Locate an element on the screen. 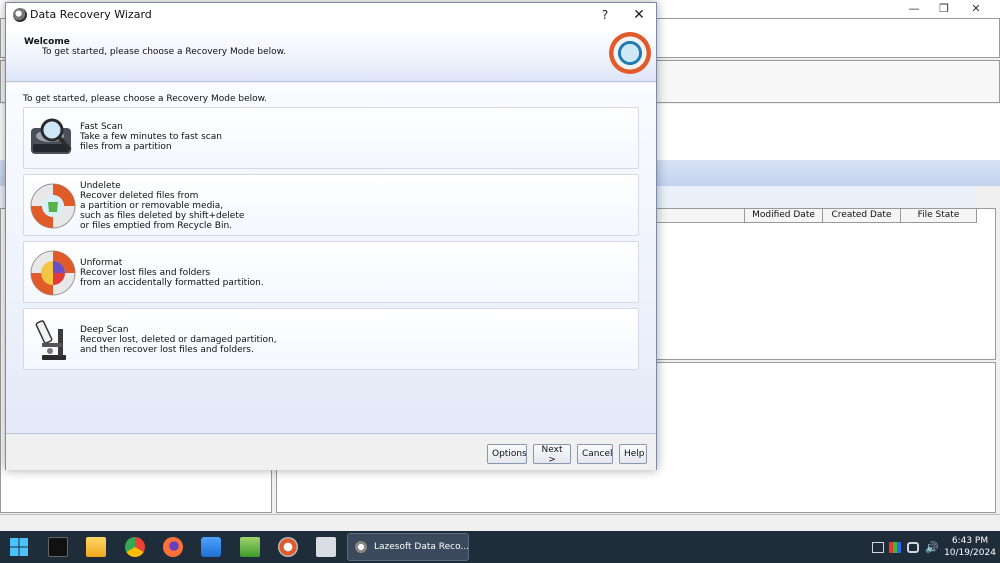 The height and width of the screenshot is (563, 1000). lifebuoy-recycle-icon is located at coordinates (53, 206).